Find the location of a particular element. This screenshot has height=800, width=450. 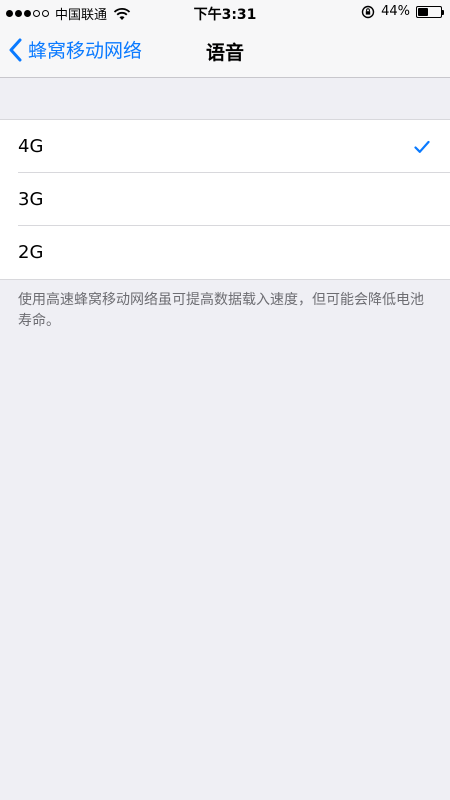

option-label: 4G is located at coordinates (31, 146).